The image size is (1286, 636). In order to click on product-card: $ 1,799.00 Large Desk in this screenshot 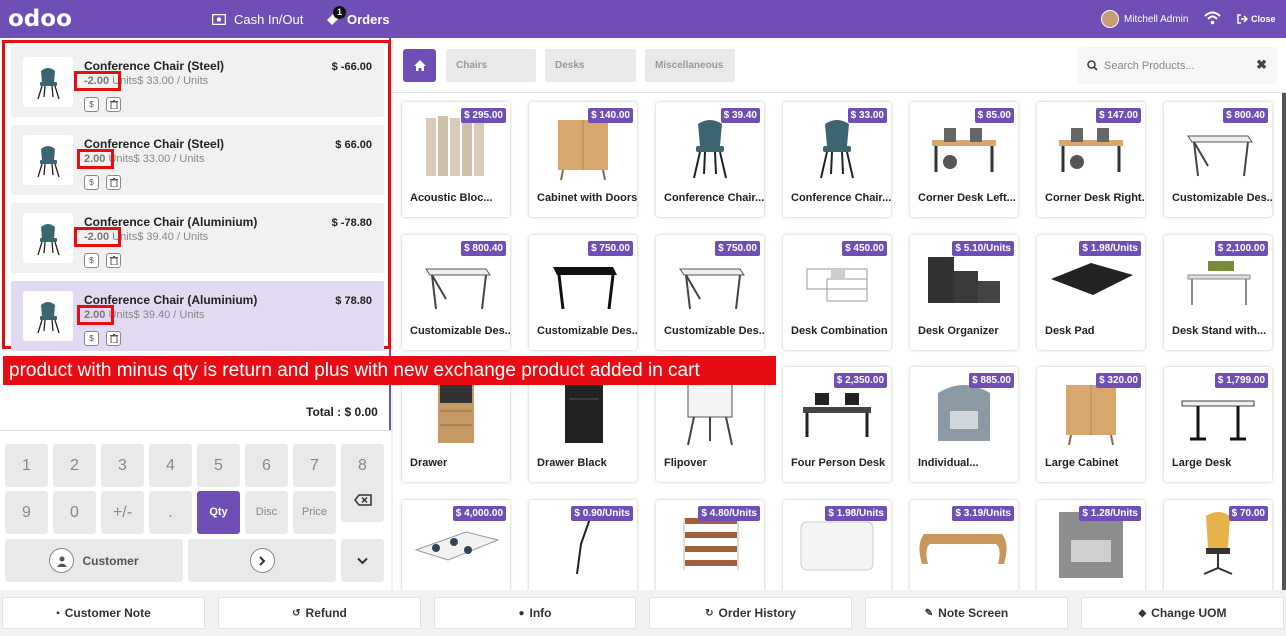, I will do `click(1218, 424)`.